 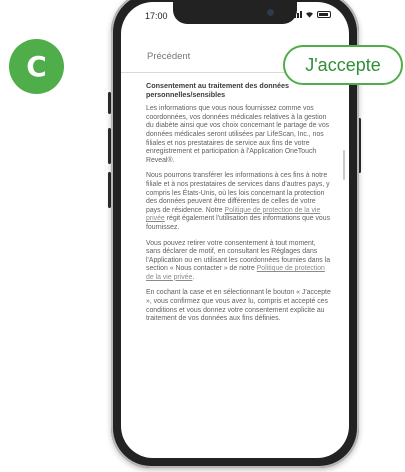 What do you see at coordinates (344, 165) in the screenshot?
I see `scrollbar` at bounding box center [344, 165].